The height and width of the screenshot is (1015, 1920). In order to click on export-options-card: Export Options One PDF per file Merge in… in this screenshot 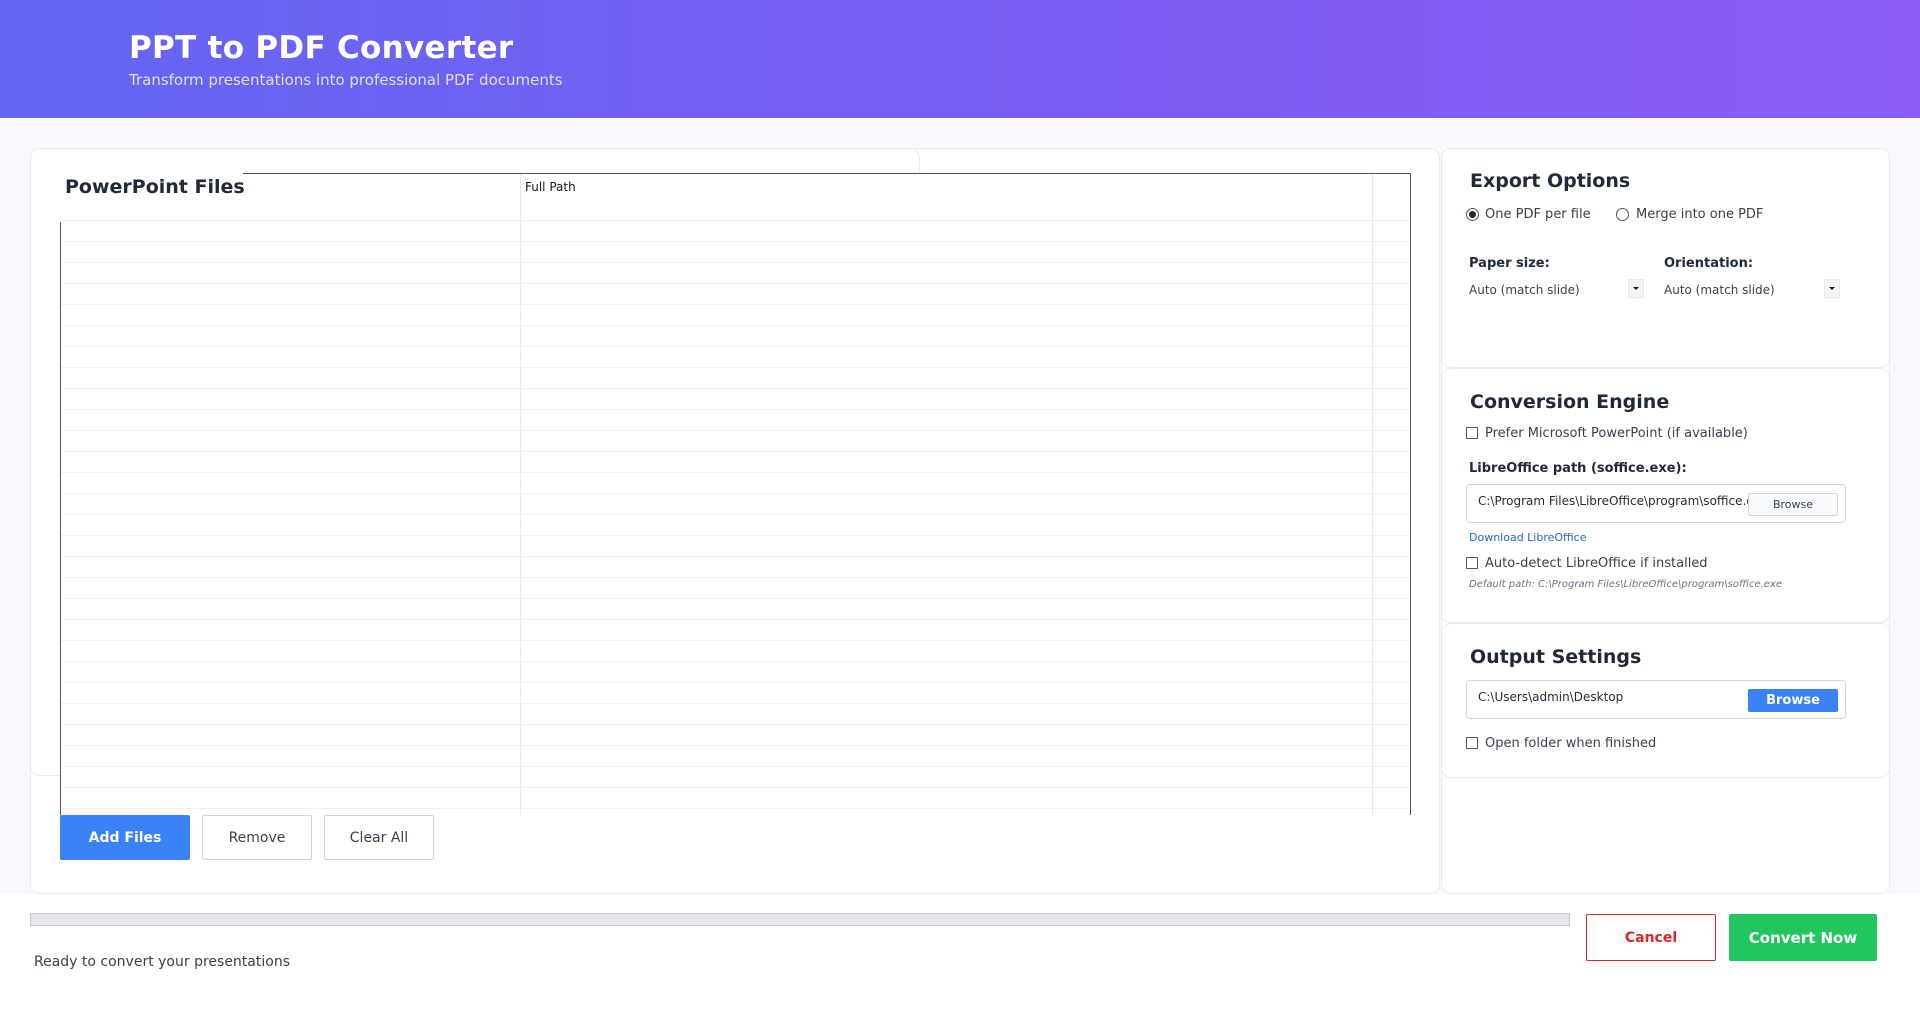, I will do `click(1665, 258)`.